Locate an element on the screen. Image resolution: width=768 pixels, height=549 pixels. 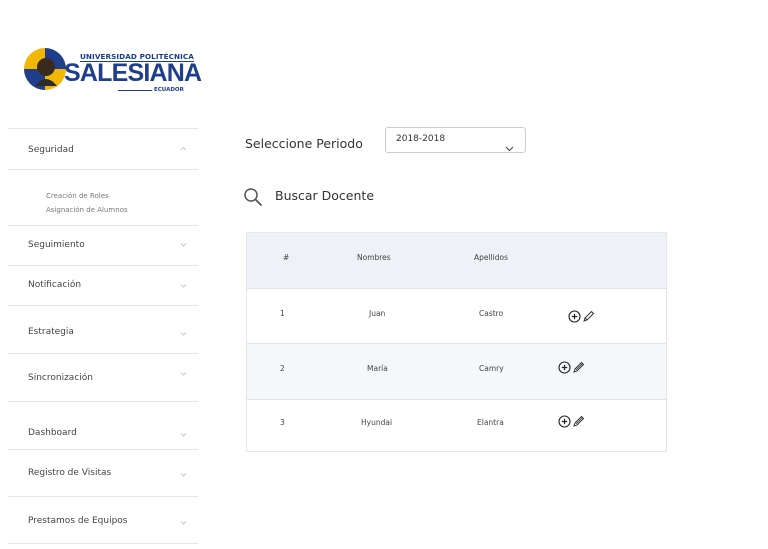
sidebar-submenu: Creación de Roles Asignación de Alumnos is located at coordinates (103, 198).